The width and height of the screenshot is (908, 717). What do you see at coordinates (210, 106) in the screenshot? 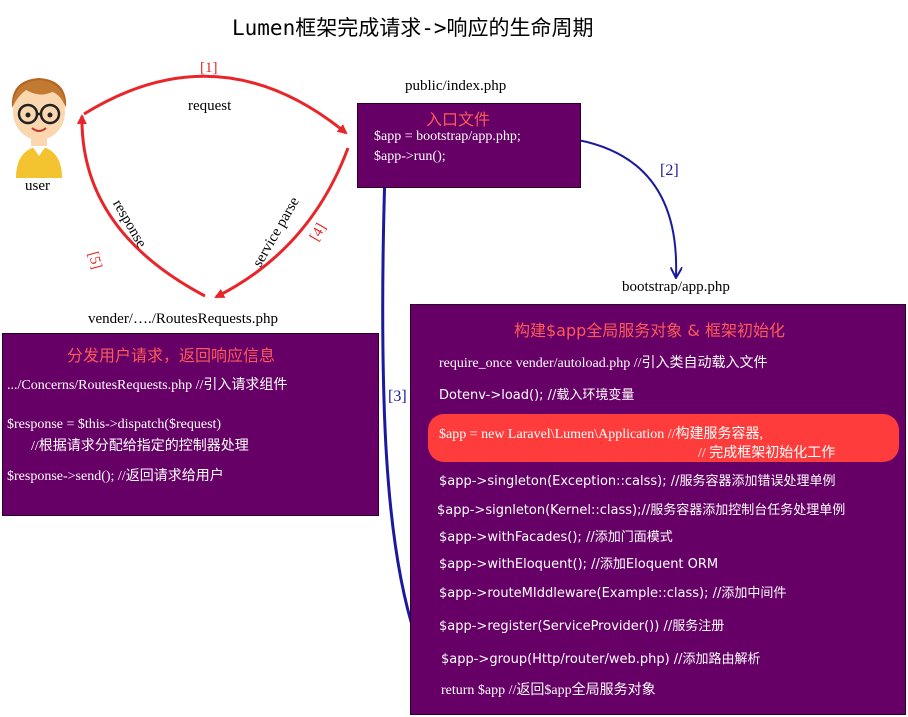
I see `request-label: request` at bounding box center [210, 106].